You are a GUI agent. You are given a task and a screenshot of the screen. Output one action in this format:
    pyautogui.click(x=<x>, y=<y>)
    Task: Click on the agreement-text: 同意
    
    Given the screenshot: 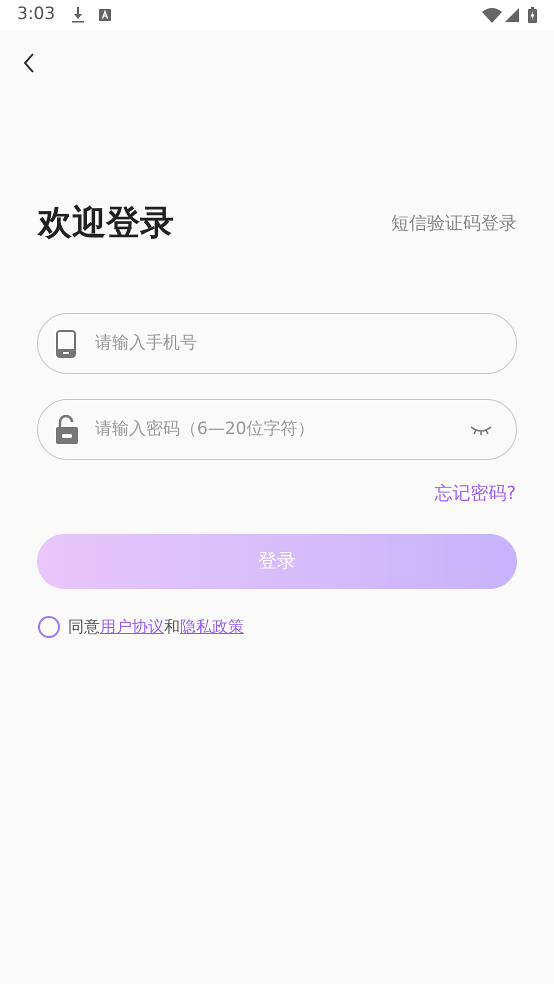 What is the action you would take?
    pyautogui.click(x=84, y=627)
    